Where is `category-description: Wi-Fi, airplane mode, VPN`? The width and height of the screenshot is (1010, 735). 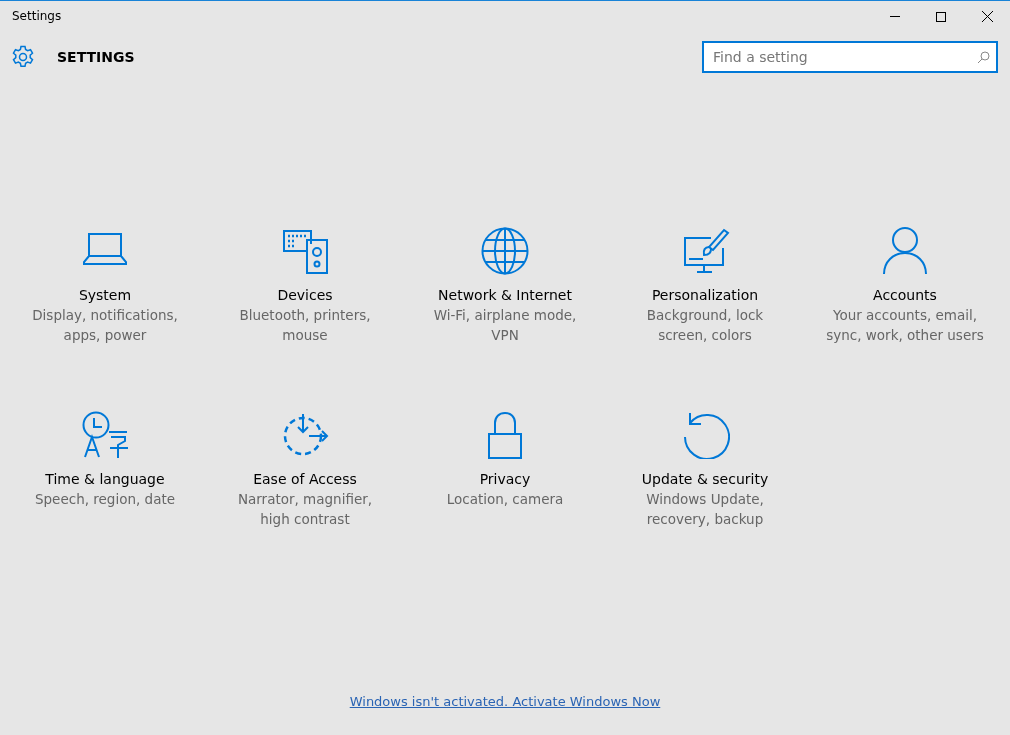 category-description: Wi-Fi, airplane mode, VPN is located at coordinates (505, 325).